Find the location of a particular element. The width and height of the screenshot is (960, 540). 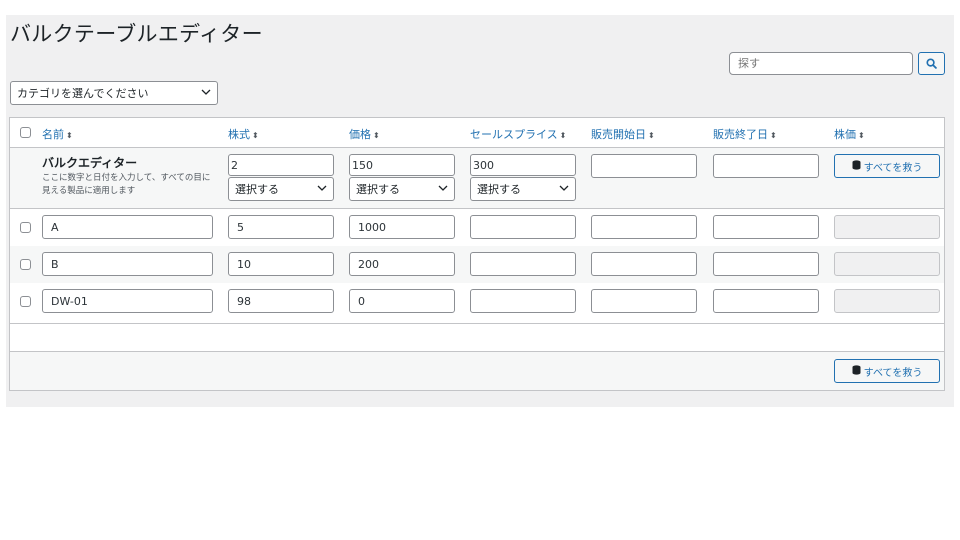

bulk-sale-start-input is located at coordinates (644, 166).